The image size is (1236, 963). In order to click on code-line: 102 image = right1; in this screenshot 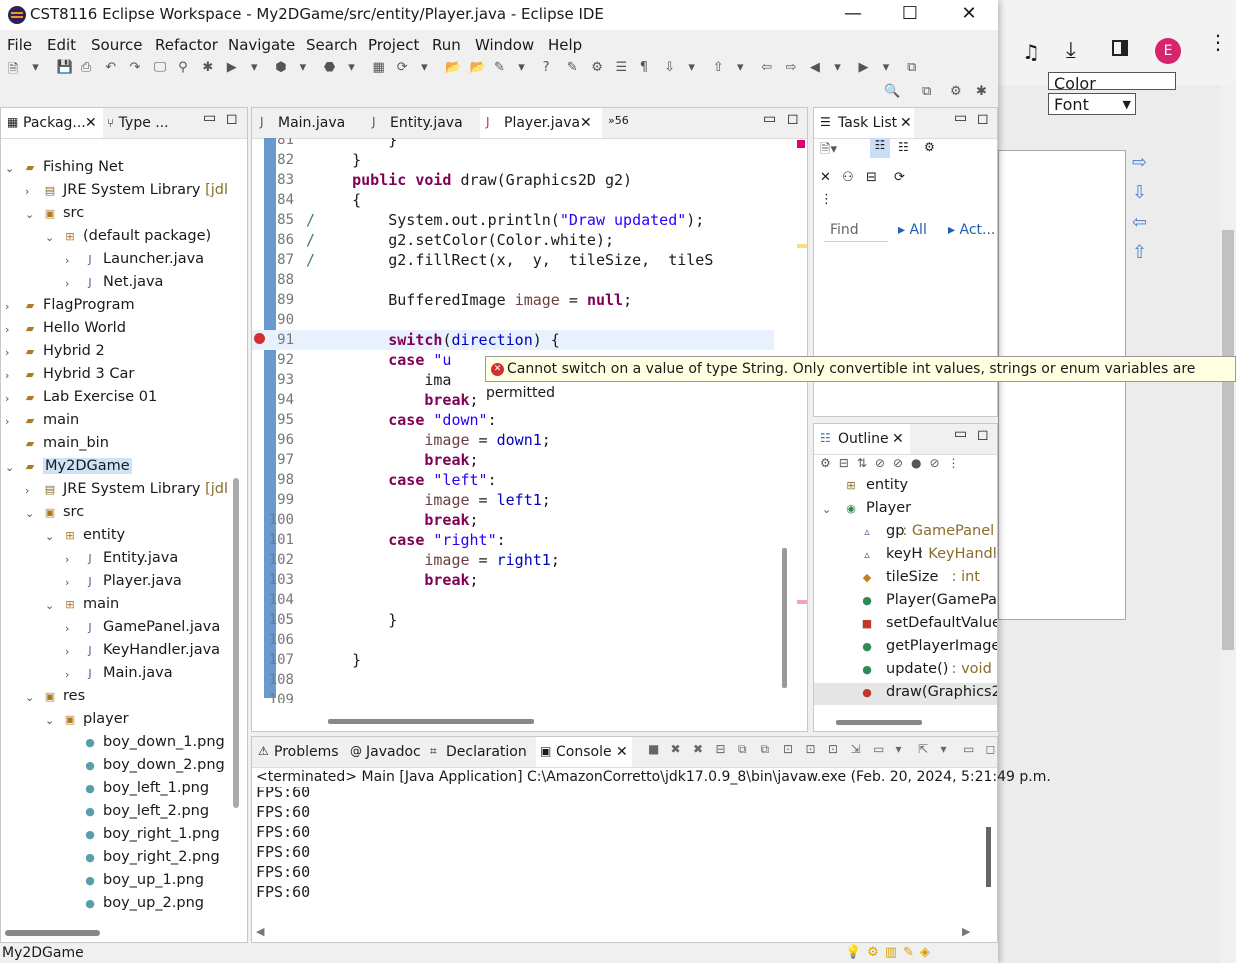, I will do `click(513, 560)`.